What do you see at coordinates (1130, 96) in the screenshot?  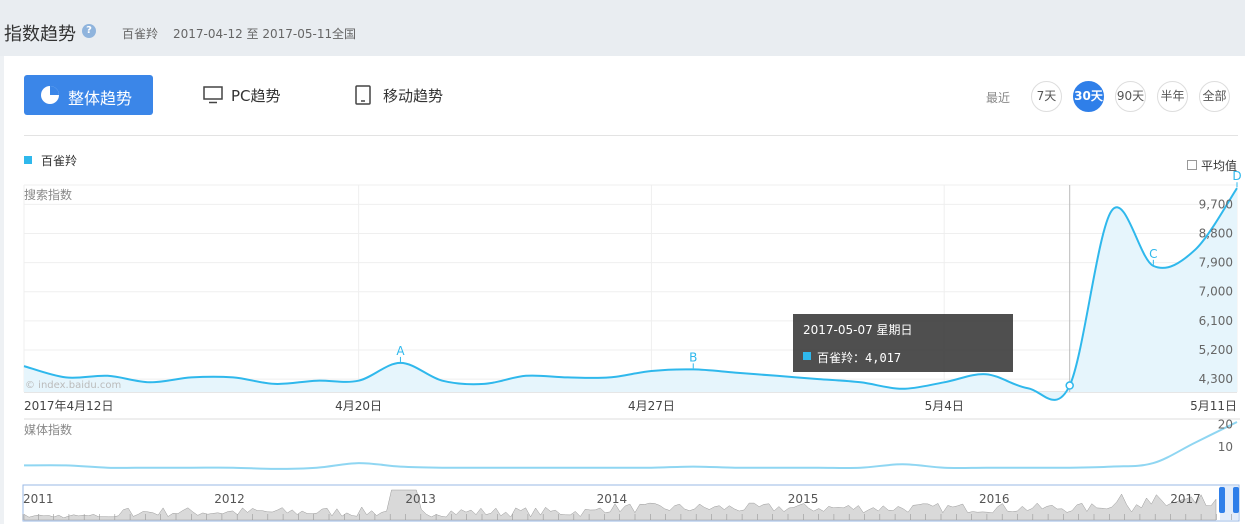 I see `range-90d-button: 90天` at bounding box center [1130, 96].